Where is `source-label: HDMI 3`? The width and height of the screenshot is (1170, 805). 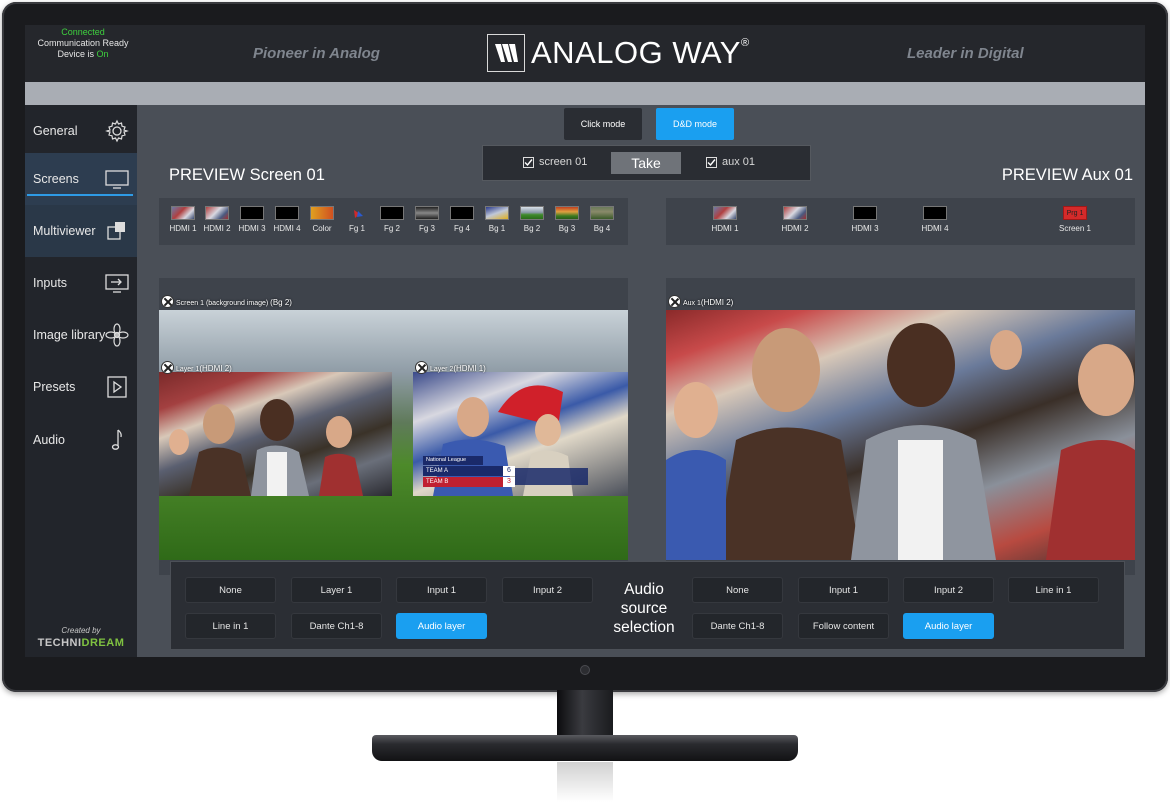 source-label: HDMI 3 is located at coordinates (252, 228).